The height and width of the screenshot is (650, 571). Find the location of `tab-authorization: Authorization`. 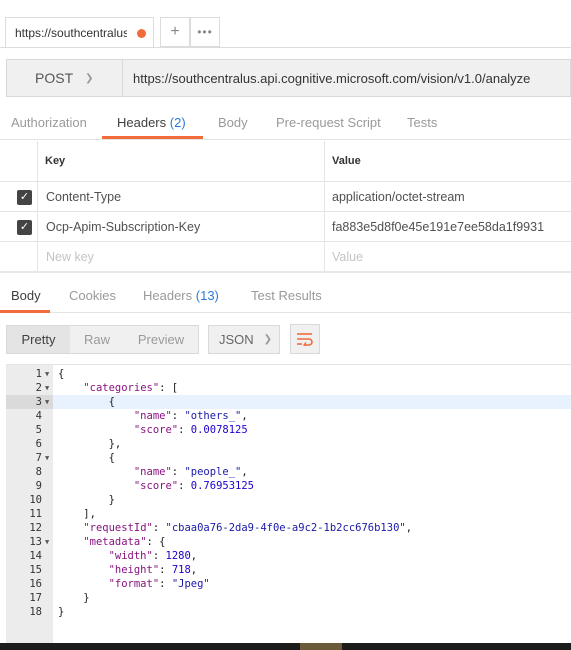

tab-authorization: Authorization is located at coordinates (49, 122).